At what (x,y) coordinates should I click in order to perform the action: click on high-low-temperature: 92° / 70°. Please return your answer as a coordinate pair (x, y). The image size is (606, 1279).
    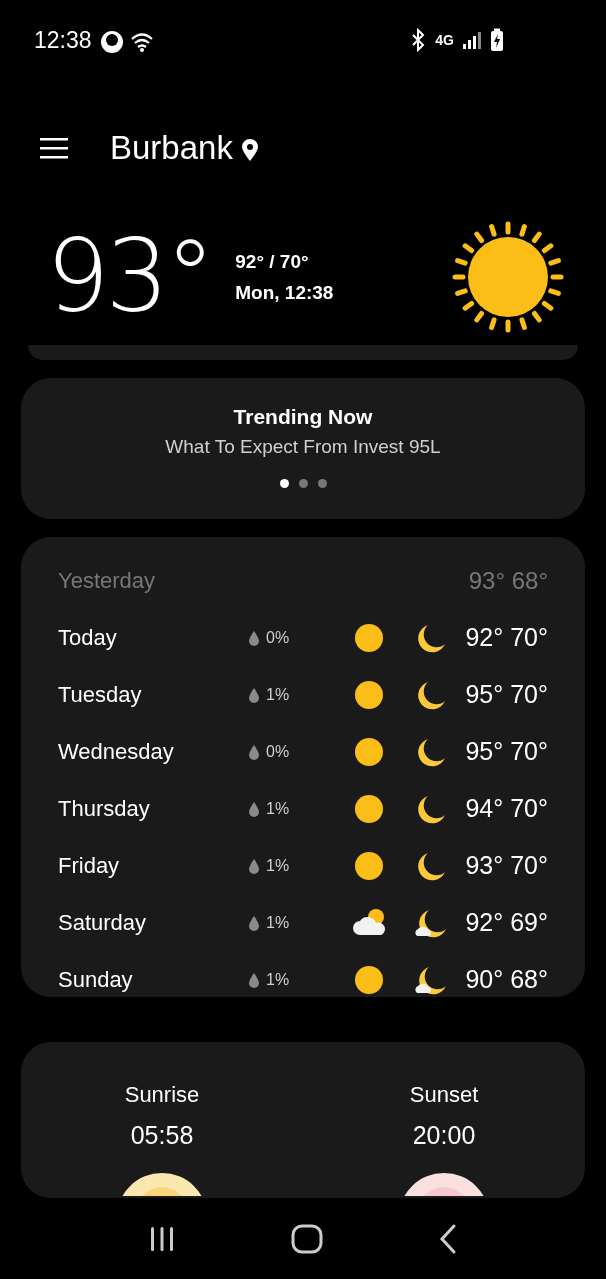
    Looking at the image, I should click on (272, 262).